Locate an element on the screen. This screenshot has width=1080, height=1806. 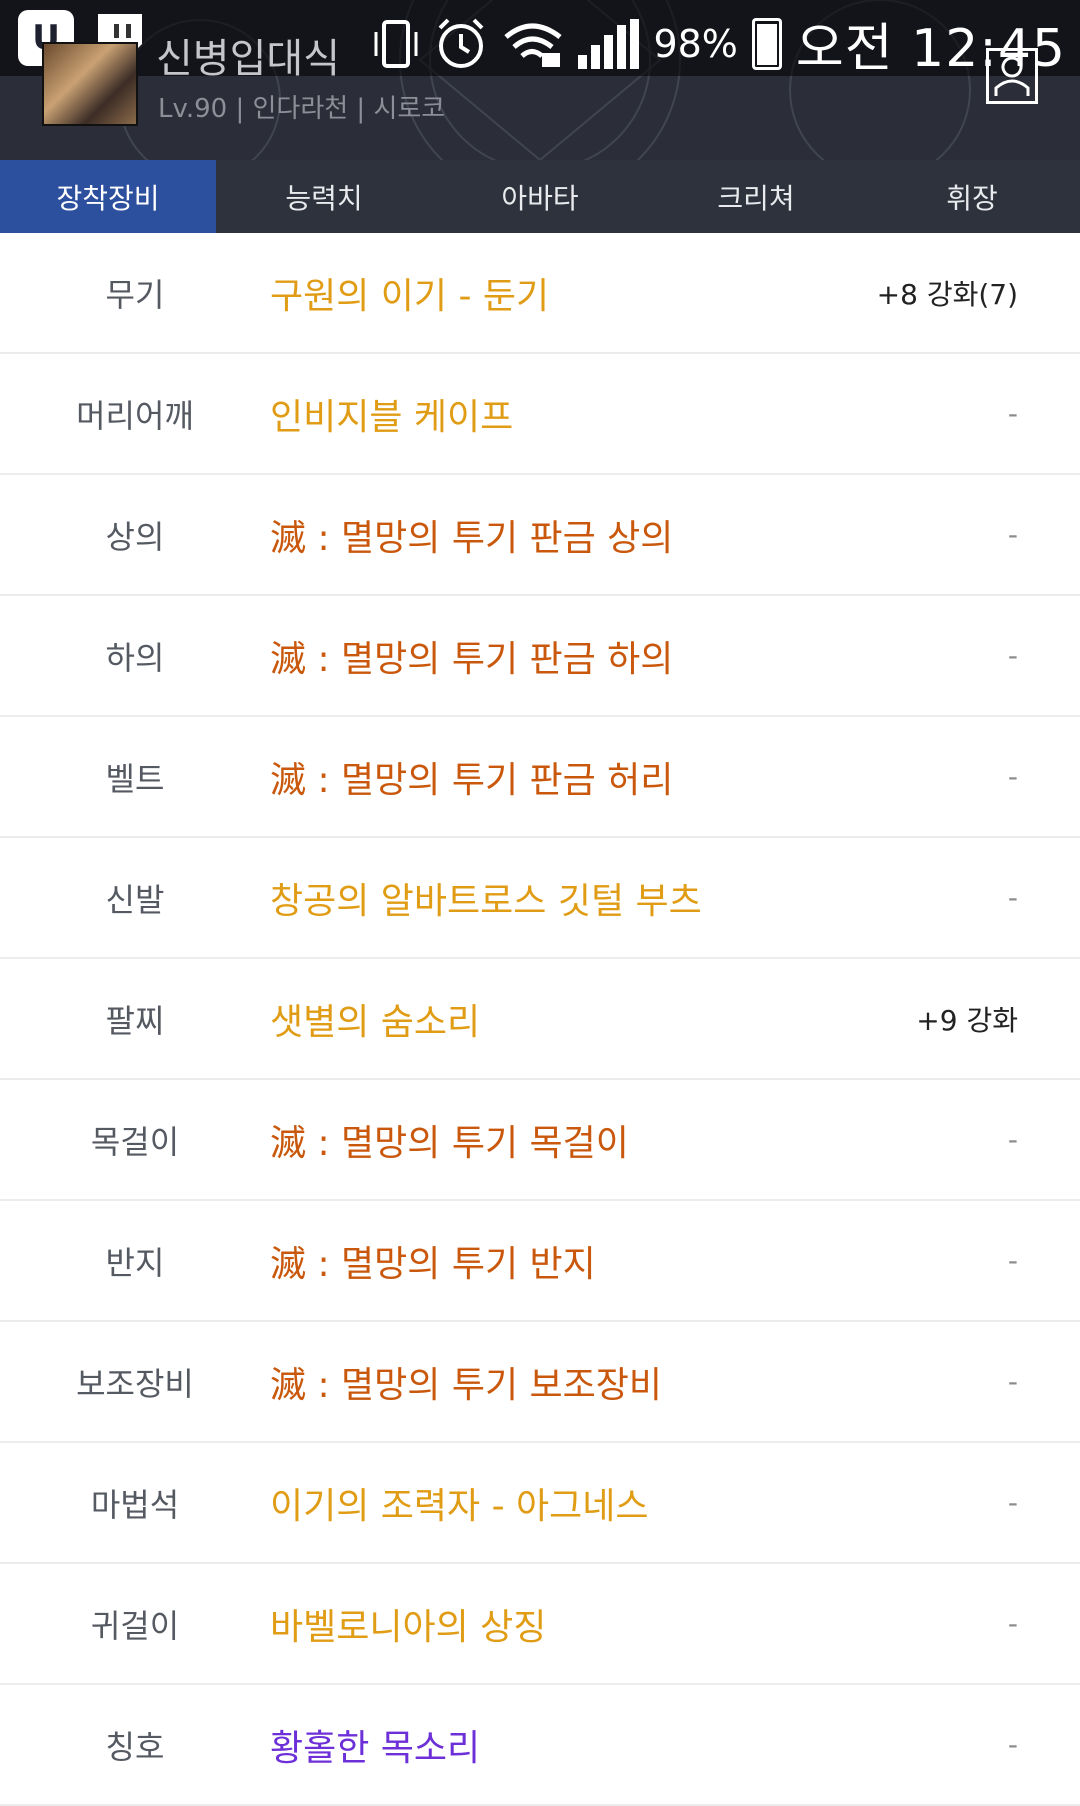
item-name: 滅 : 멸망의 투기 판금 상의 is located at coordinates (471, 535).